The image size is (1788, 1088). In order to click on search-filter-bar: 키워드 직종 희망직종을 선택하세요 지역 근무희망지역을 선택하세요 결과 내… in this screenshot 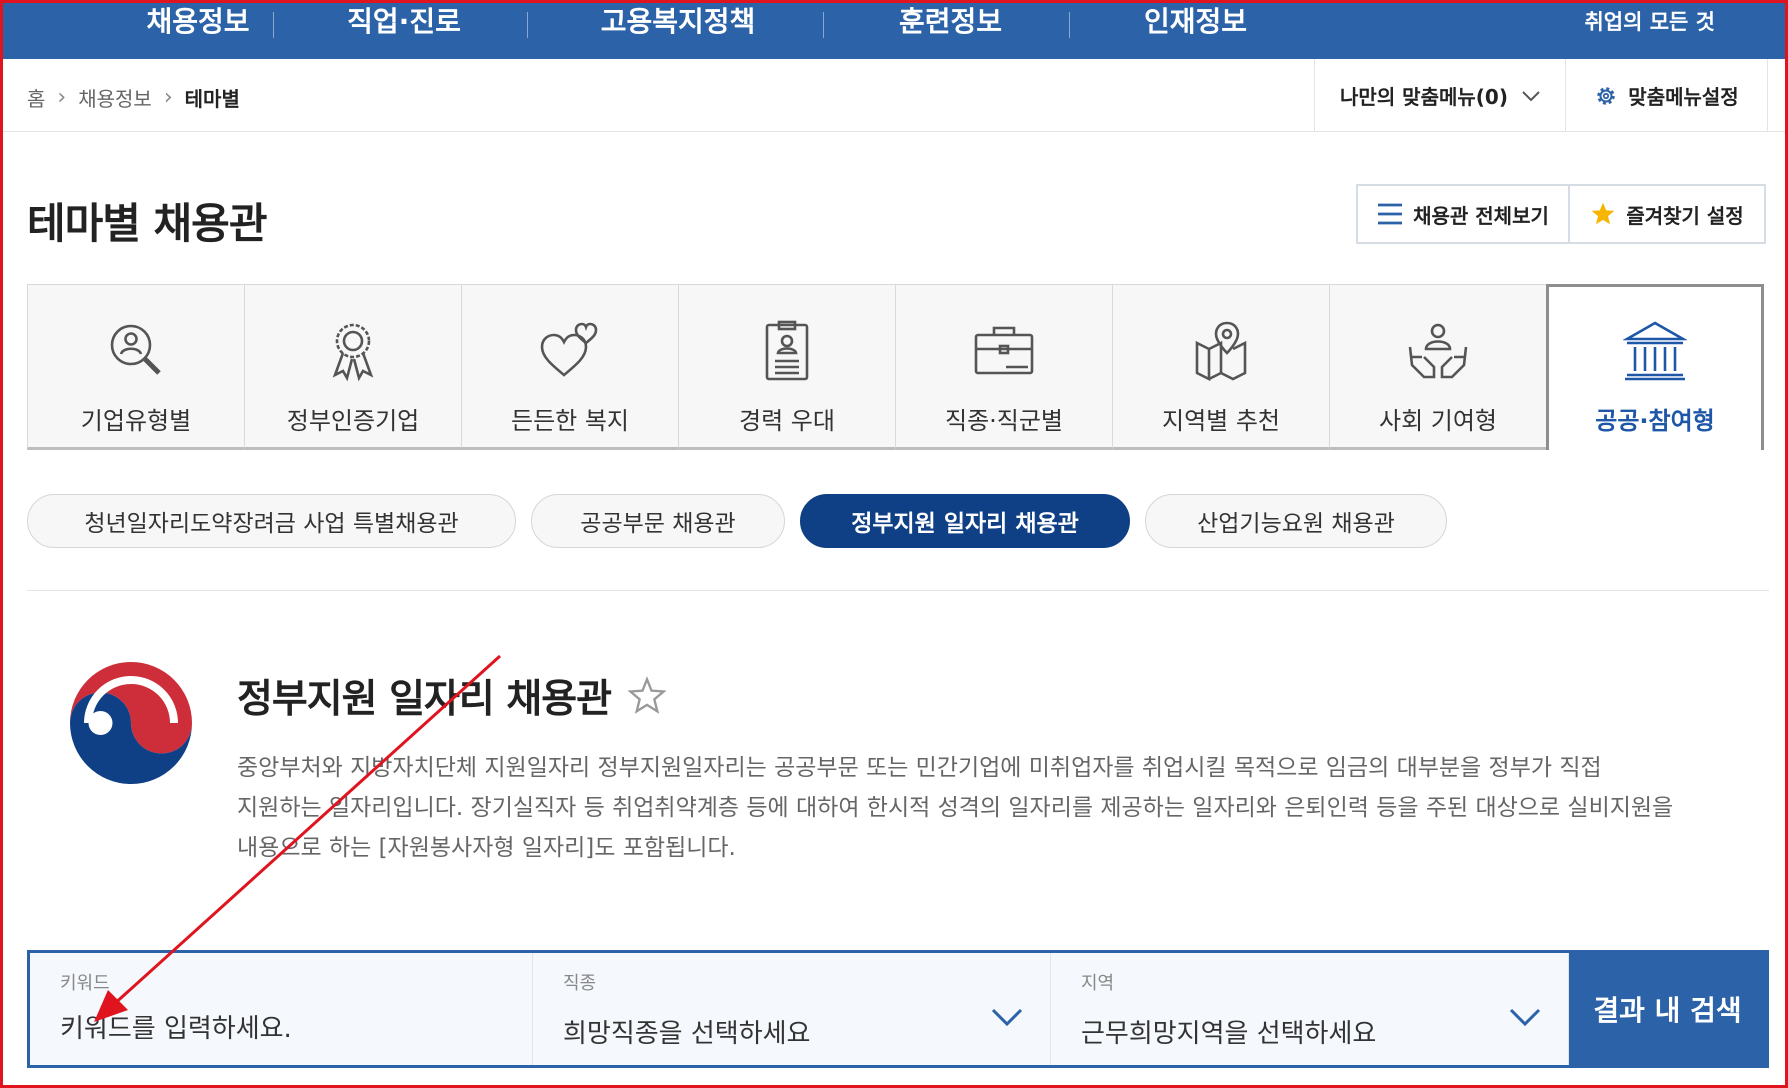, I will do `click(898, 1009)`.